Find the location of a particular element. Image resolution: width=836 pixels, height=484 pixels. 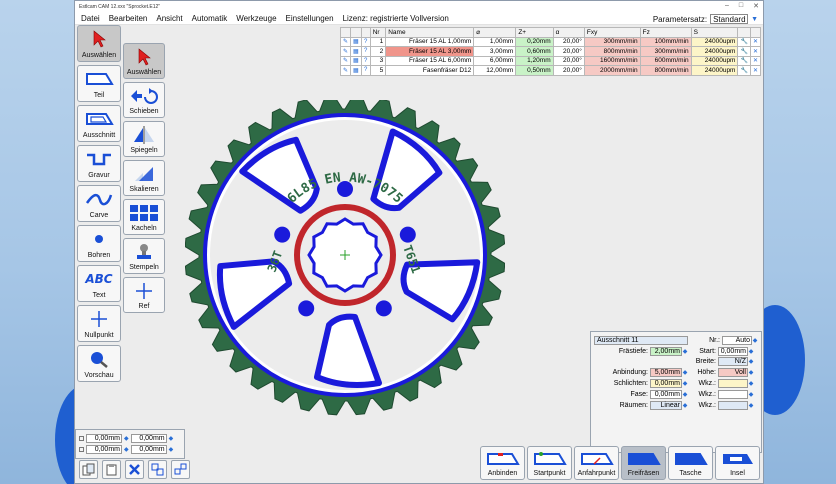

paramset-select: Standard is located at coordinates (729, 19).